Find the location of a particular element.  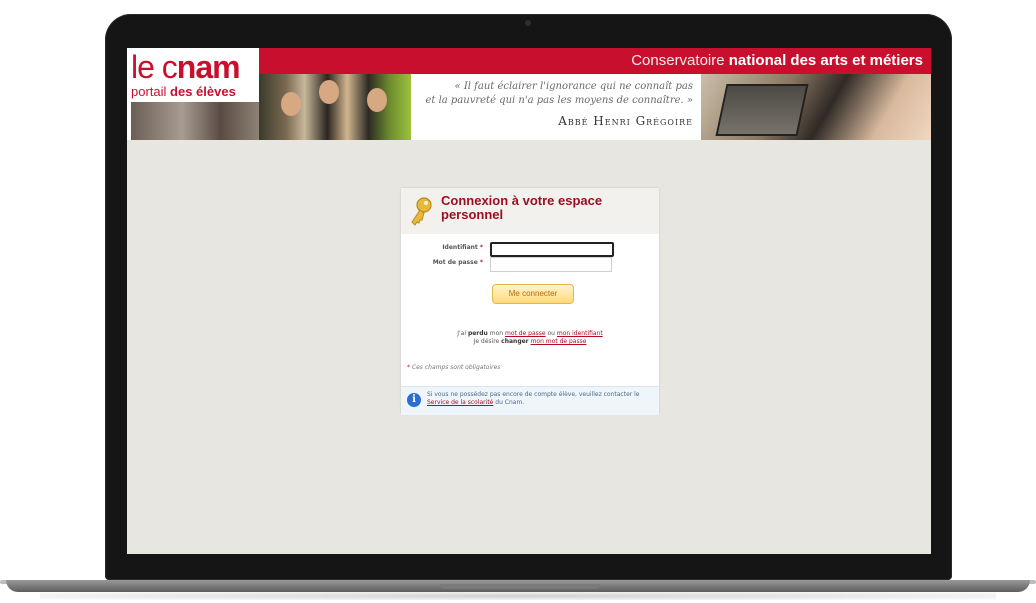

photo-laptop-shape is located at coordinates (762, 110).